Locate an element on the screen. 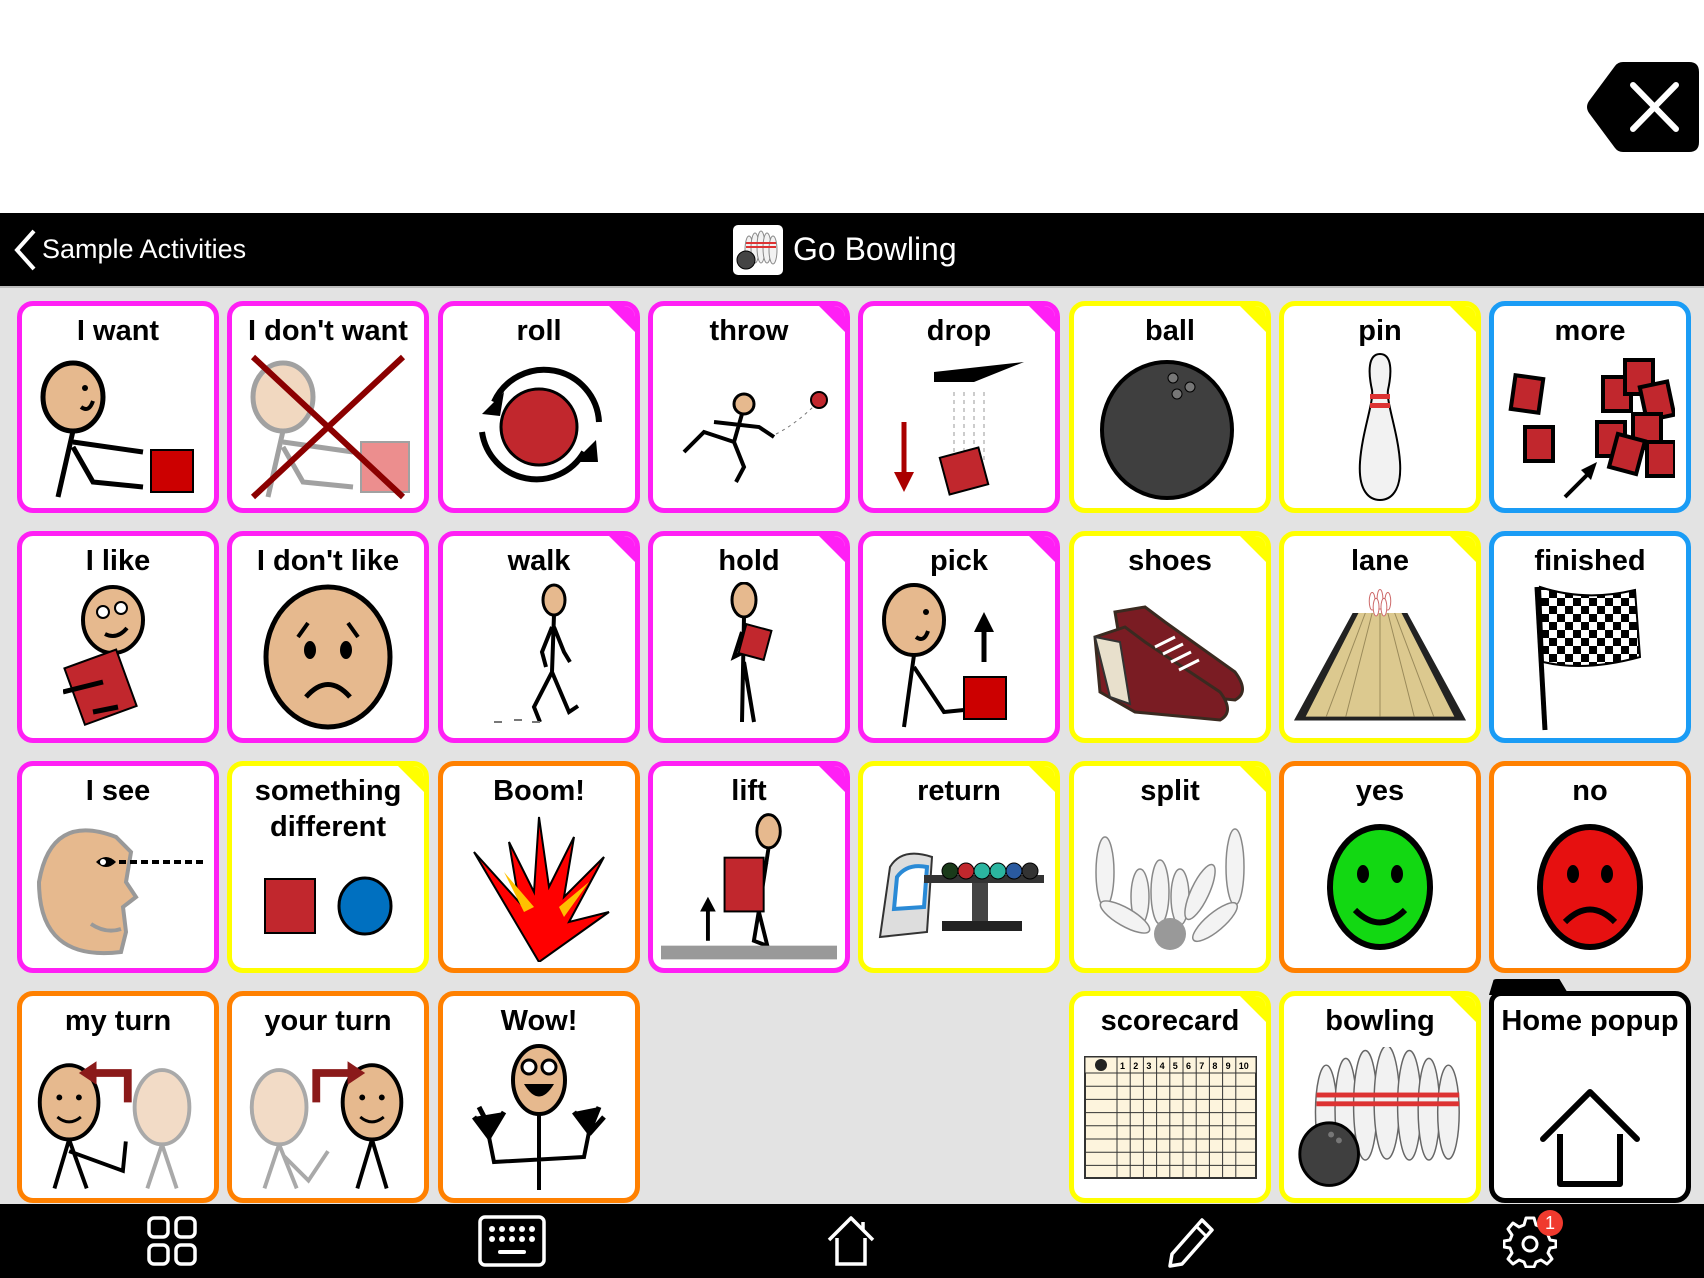  scorecard-frame-number: 10 is located at coordinates (1243, 1066).